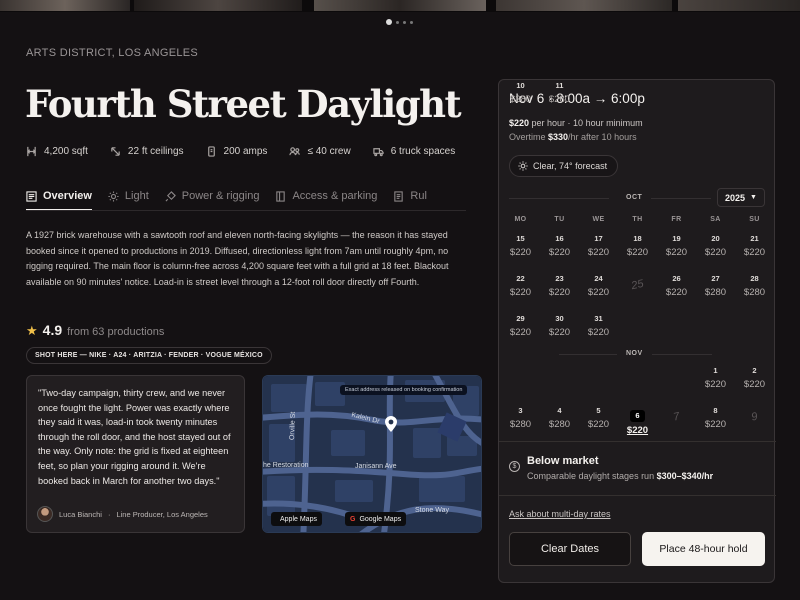 The height and width of the screenshot is (600, 800). Describe the element at coordinates (559, 219) in the screenshot. I see `weekday-label: TU` at that location.